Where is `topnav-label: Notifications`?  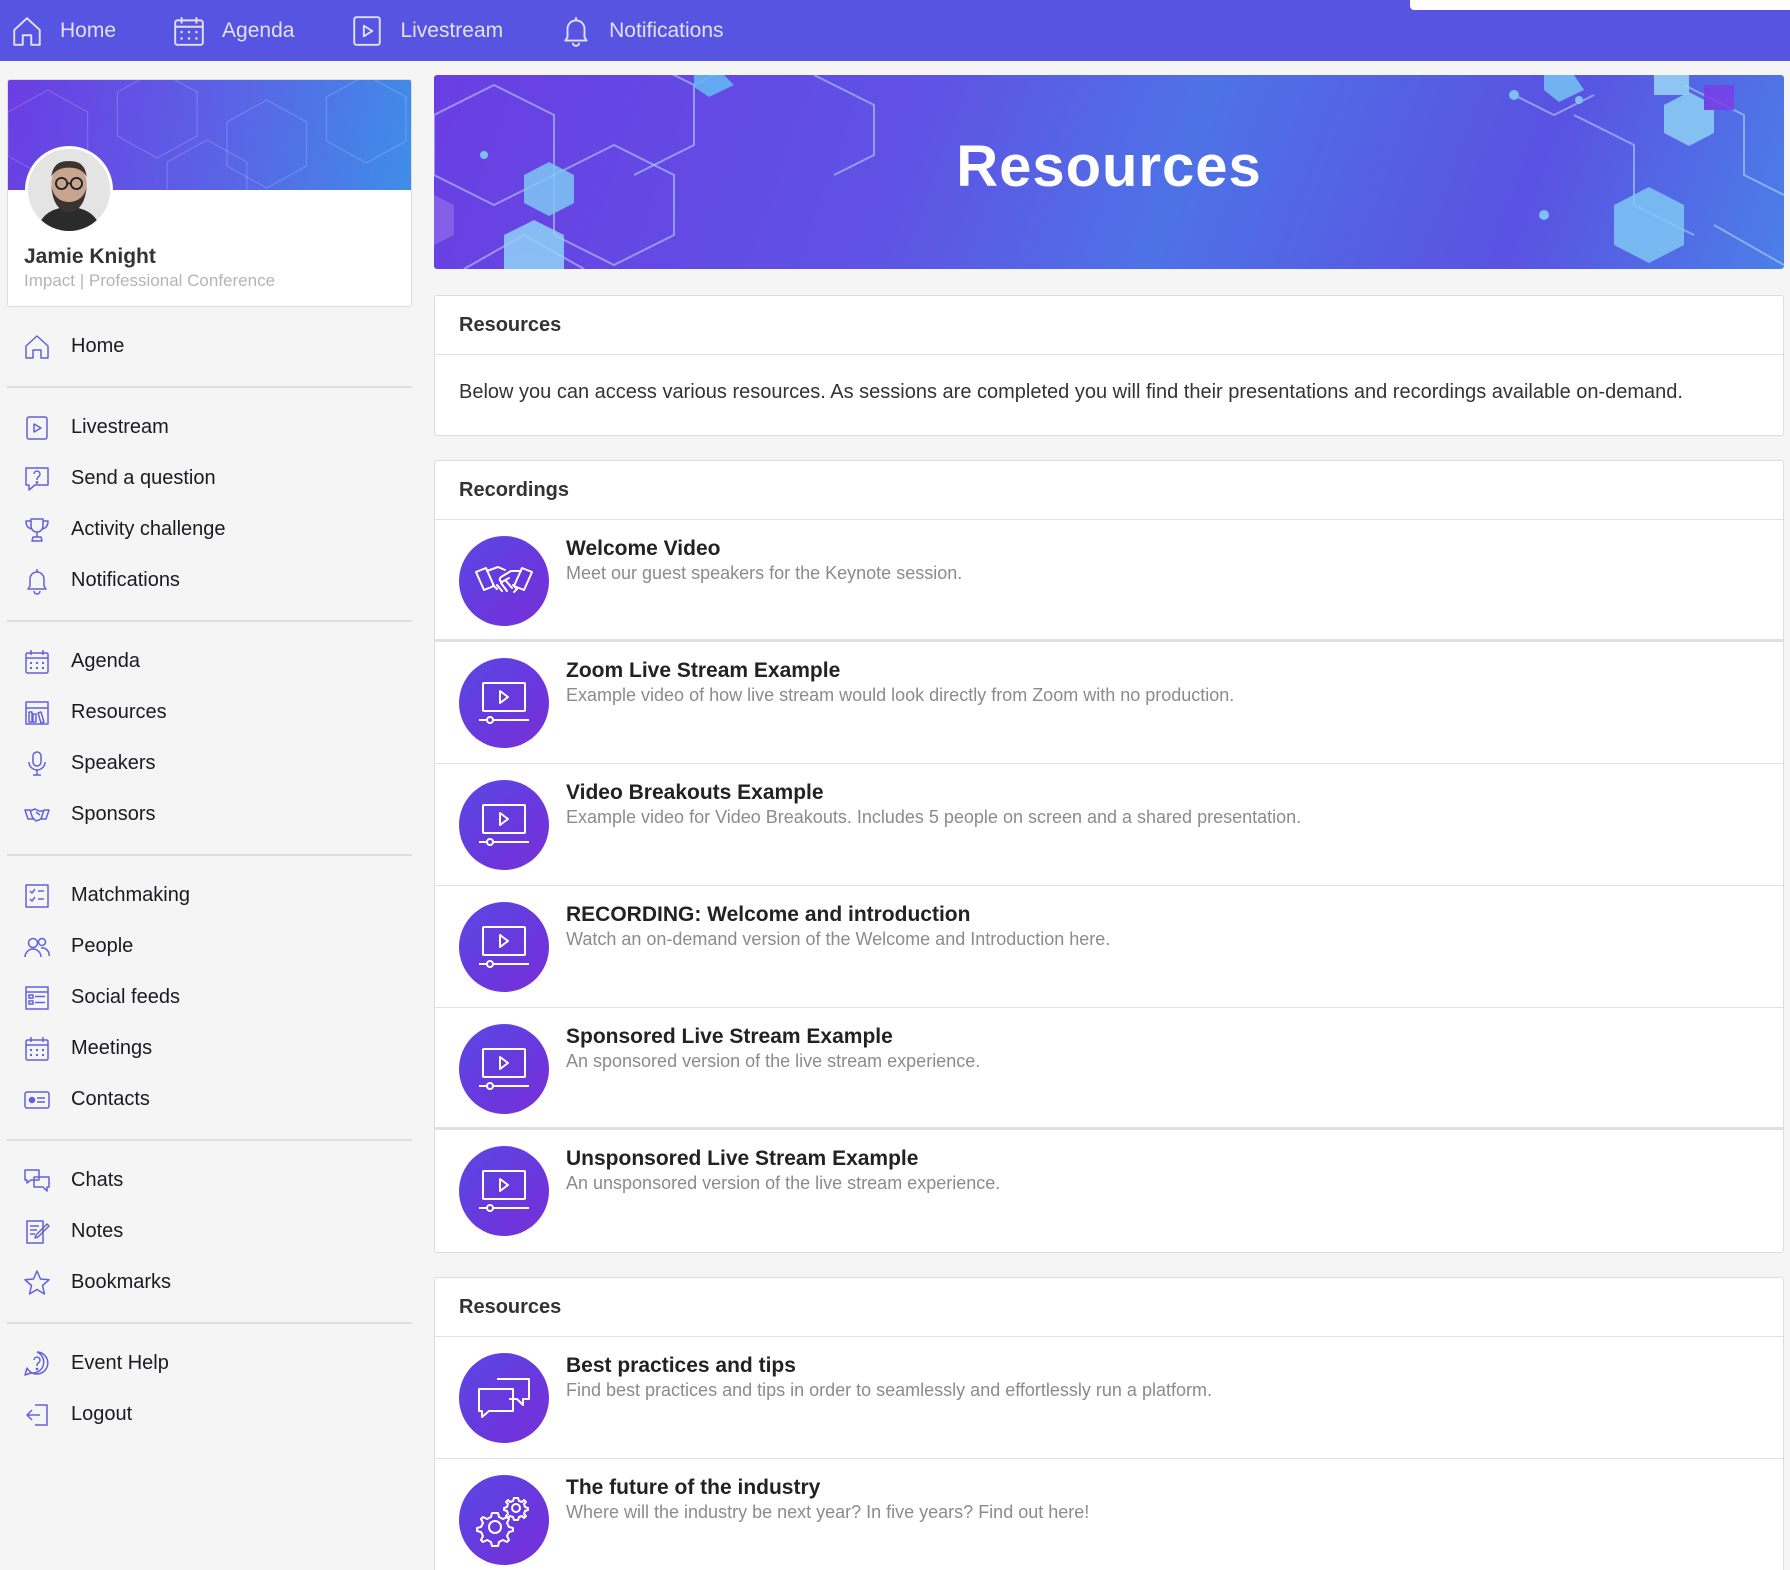
topnav-label: Notifications is located at coordinates (666, 30).